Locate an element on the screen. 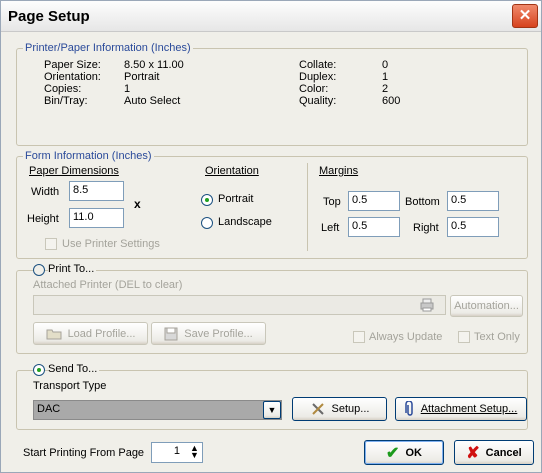 The width and height of the screenshot is (542, 473). transport-type-label: Transport Type is located at coordinates (70, 386).